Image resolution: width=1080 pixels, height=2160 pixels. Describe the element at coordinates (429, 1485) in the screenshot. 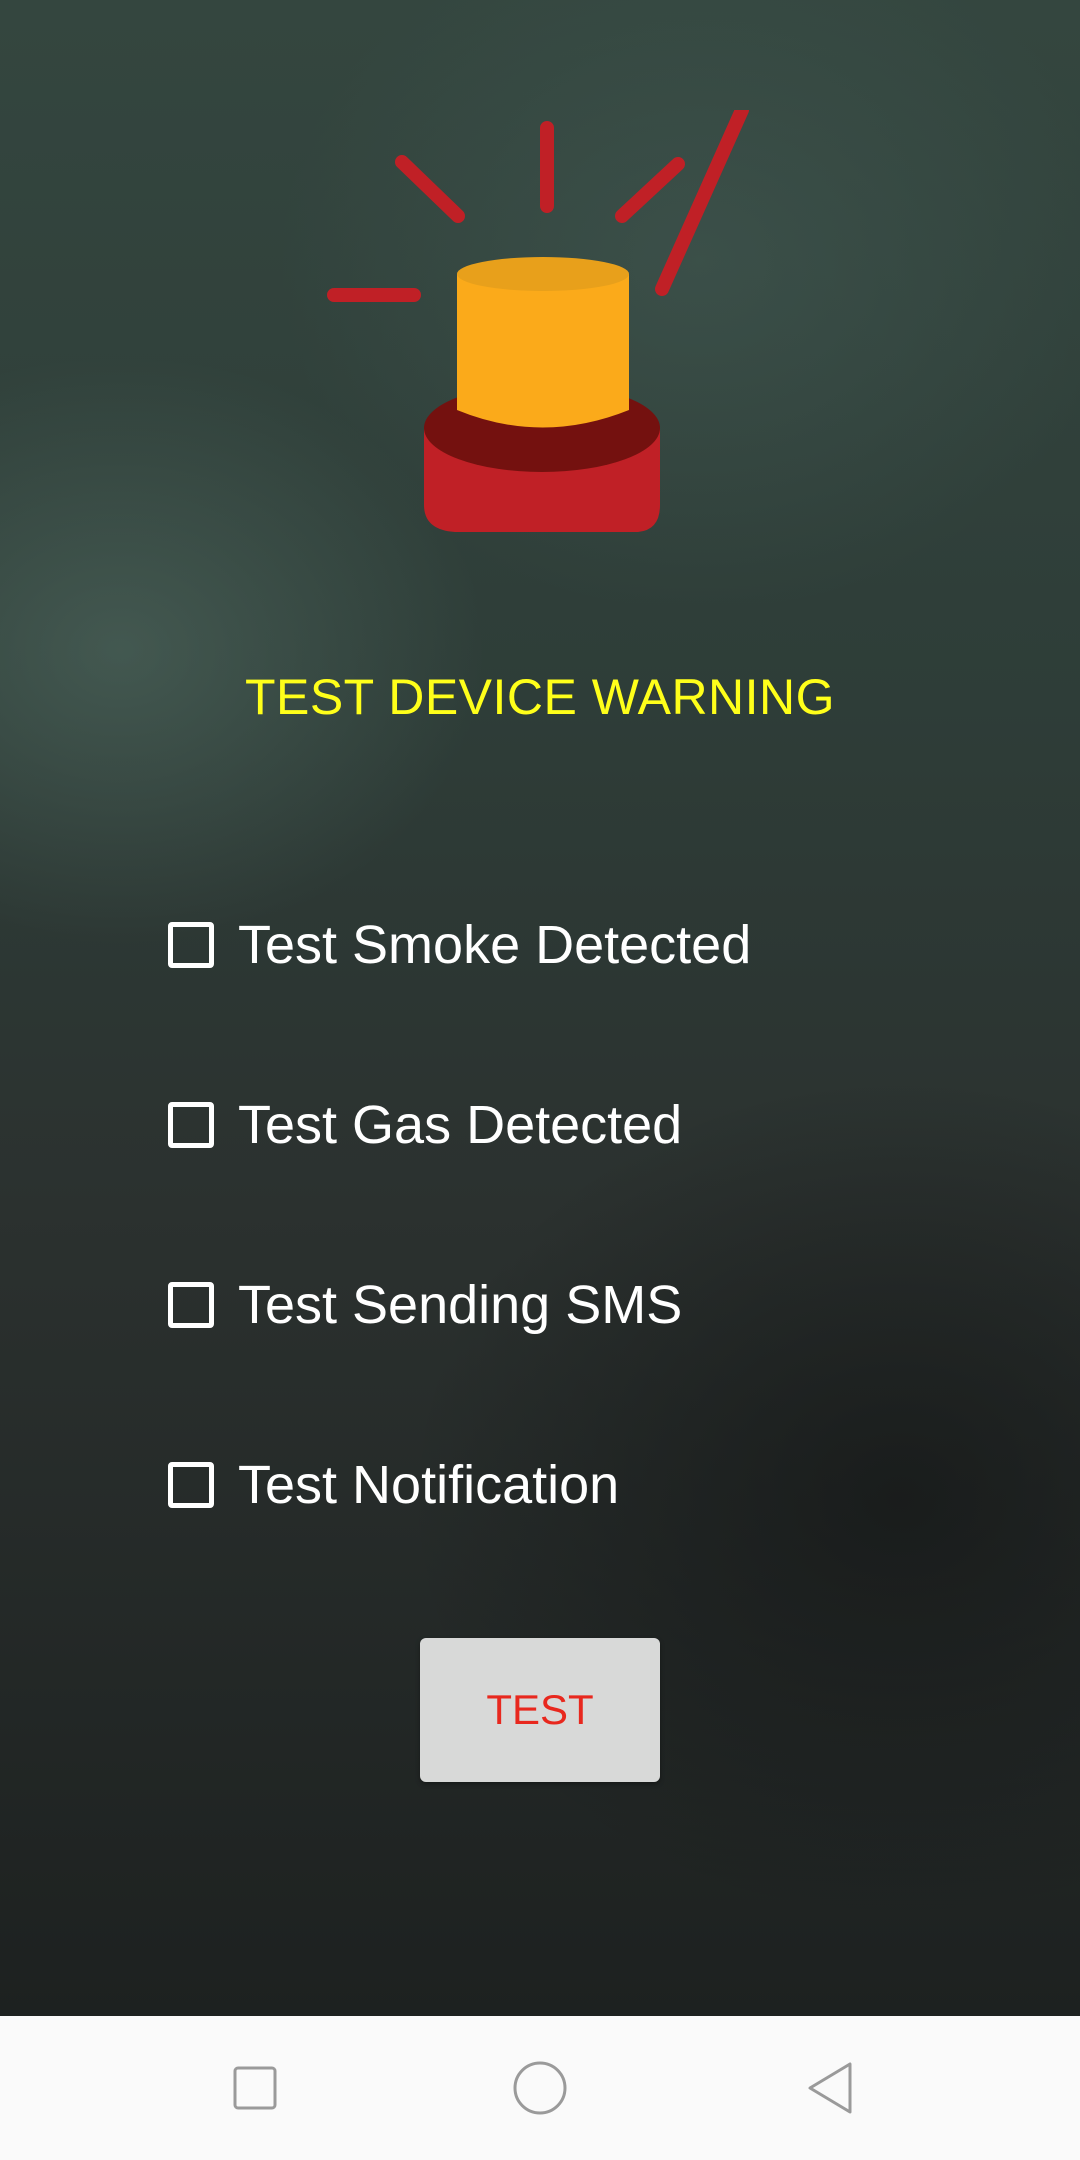

I see `notification-option-label: Test Notification` at that location.